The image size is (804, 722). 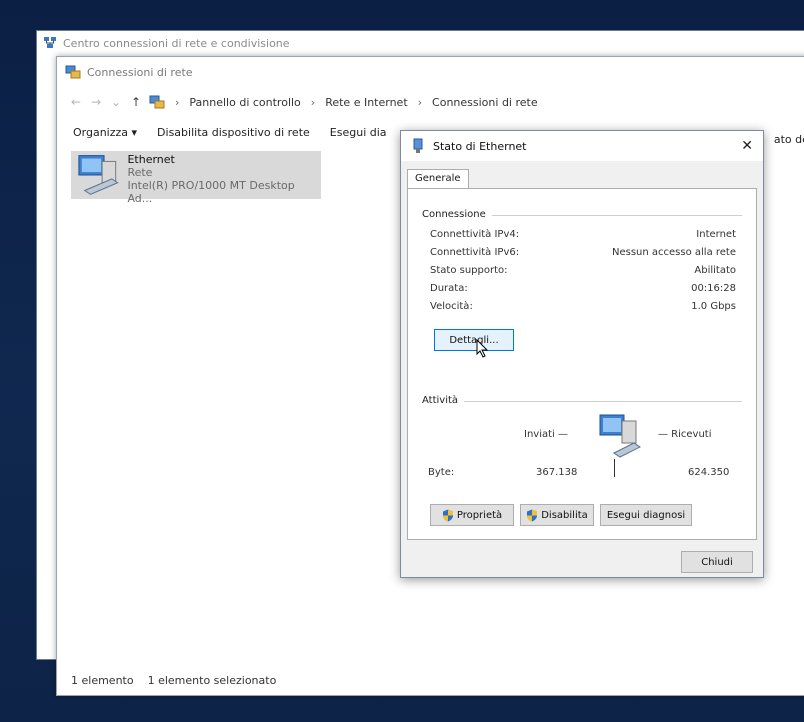 What do you see at coordinates (105, 132) in the screenshot?
I see `organize-menu: Organizza ▾` at bounding box center [105, 132].